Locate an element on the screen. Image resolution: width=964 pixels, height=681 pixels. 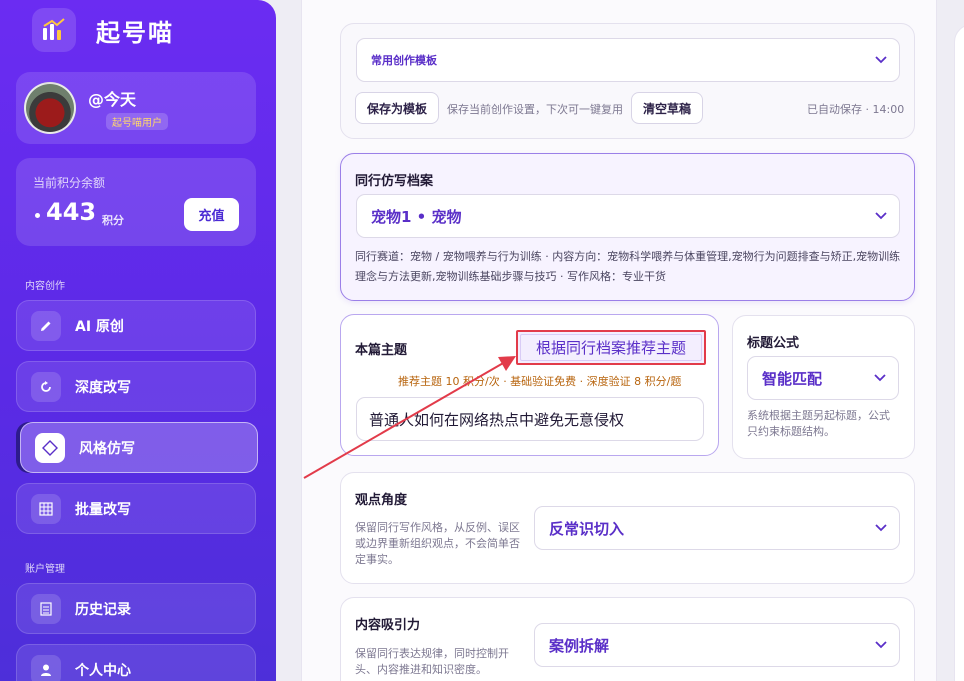
appeal-select-value: 案例拆解 is located at coordinates (579, 645).